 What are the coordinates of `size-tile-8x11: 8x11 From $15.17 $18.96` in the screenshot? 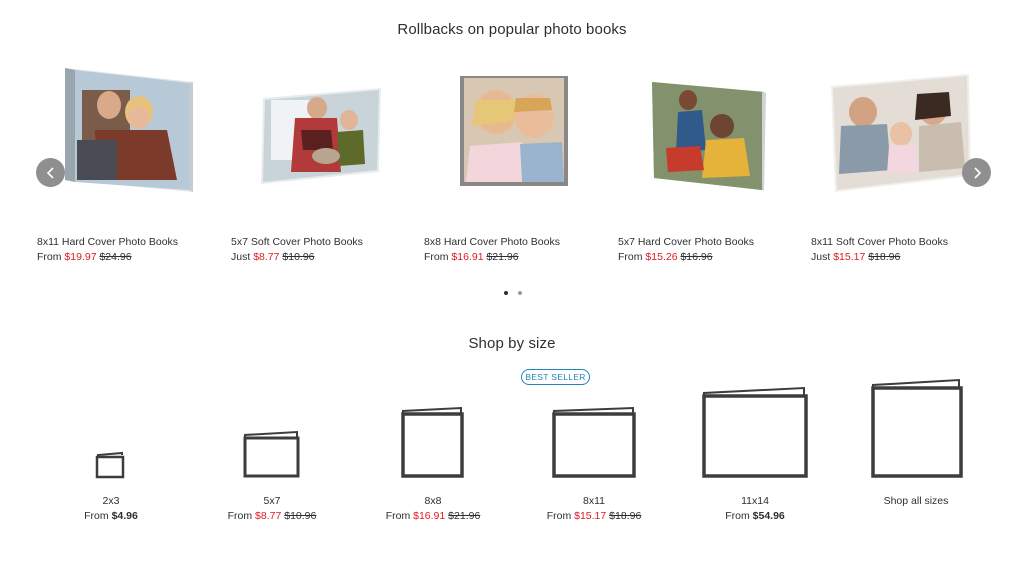 It's located at (594, 455).